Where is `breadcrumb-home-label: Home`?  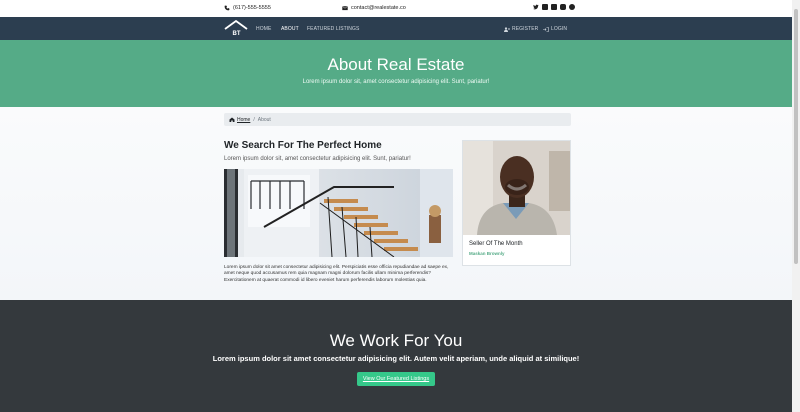 breadcrumb-home-label: Home is located at coordinates (244, 119).